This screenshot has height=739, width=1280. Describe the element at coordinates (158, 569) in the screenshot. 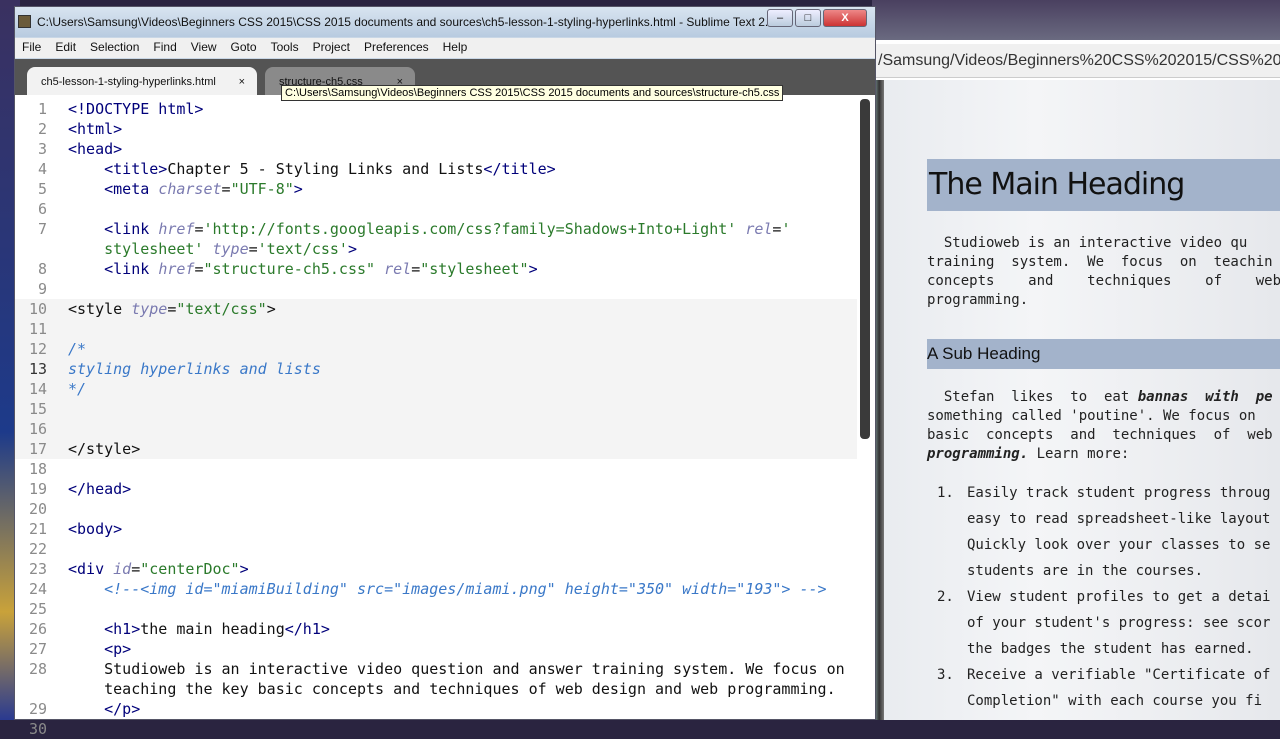

I see `code-text: <div id="centerDoc">` at that location.